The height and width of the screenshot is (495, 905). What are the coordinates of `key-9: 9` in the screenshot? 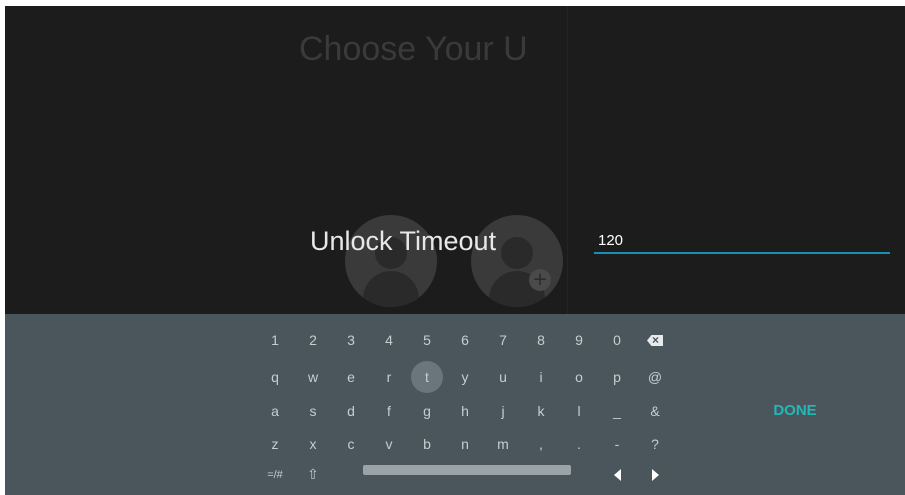 It's located at (579, 340).